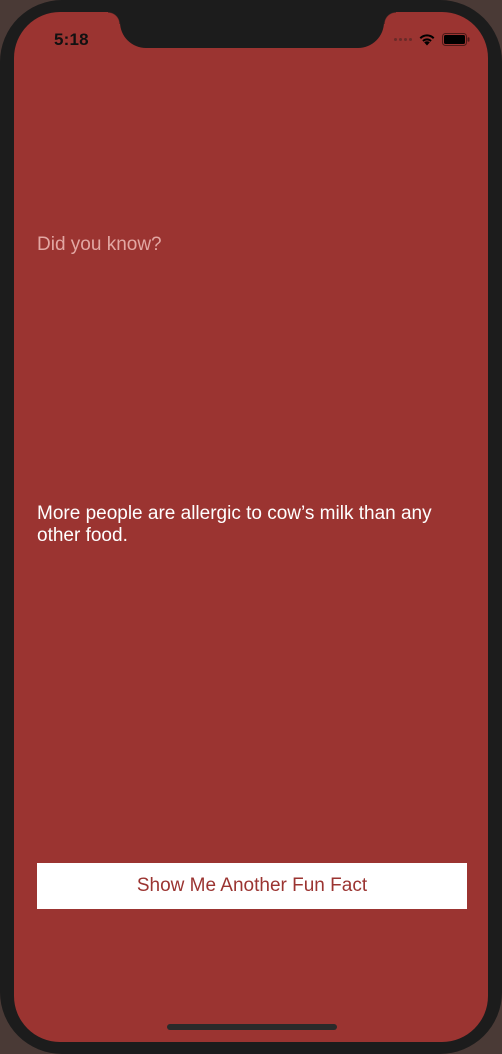  What do you see at coordinates (71, 39) in the screenshot?
I see `status-time: 5:18` at bounding box center [71, 39].